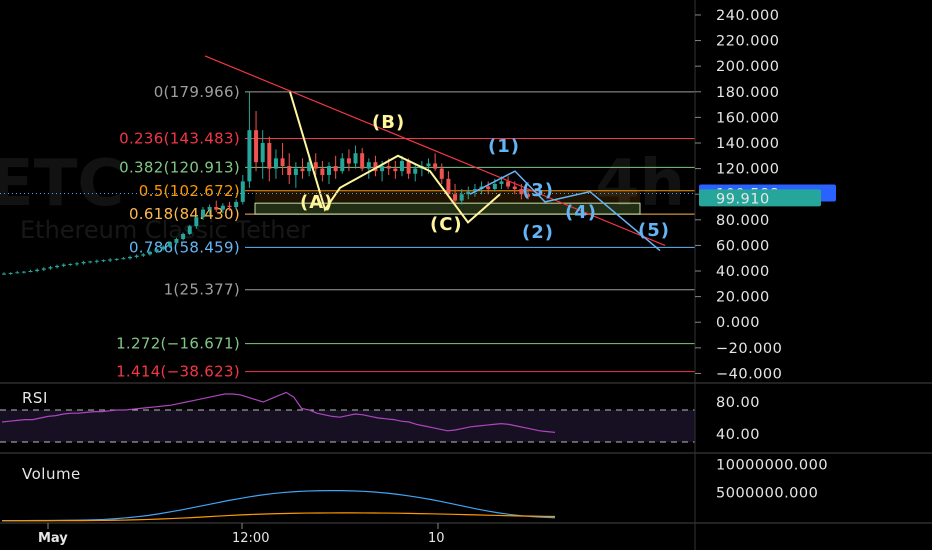 This screenshot has width=932, height=550. I want to click on time-tick-label: 10, so click(436, 538).